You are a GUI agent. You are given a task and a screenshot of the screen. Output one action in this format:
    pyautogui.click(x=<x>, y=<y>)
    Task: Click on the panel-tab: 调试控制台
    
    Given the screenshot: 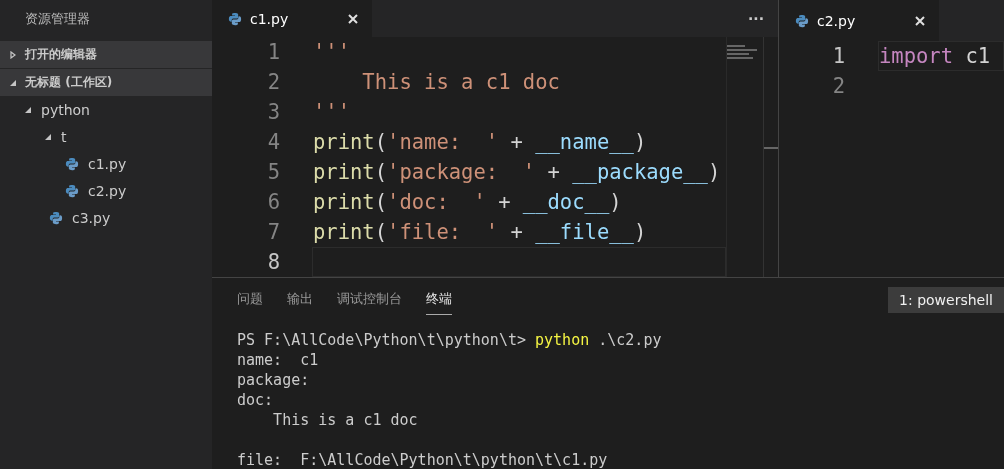 What is the action you would take?
    pyautogui.click(x=369, y=300)
    